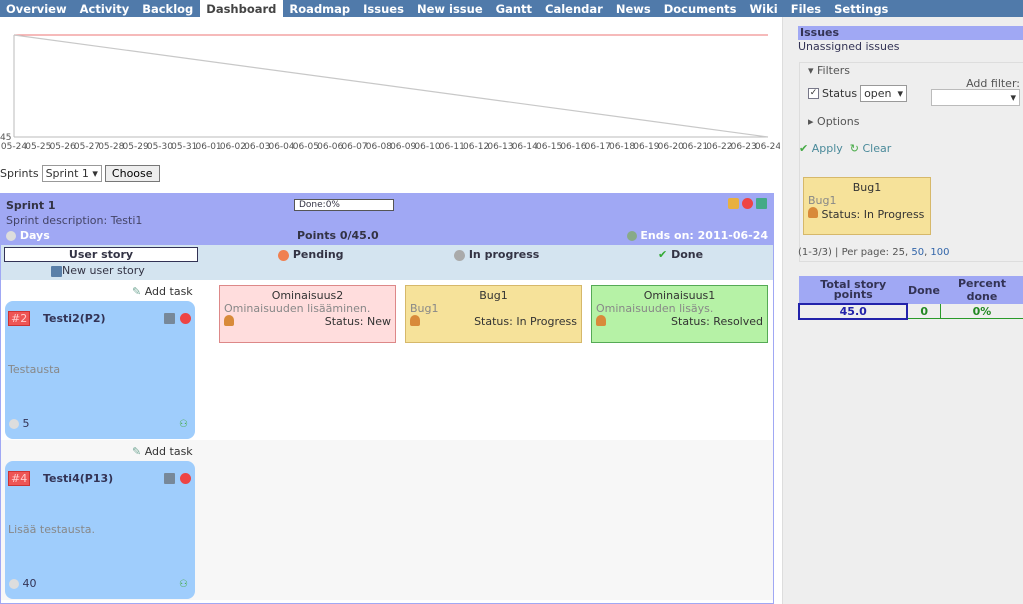 The width and height of the screenshot is (1023, 604). Describe the element at coordinates (697, 235) in the screenshot. I see `sprint-end-date: Ends on: 2011-06-24` at that location.